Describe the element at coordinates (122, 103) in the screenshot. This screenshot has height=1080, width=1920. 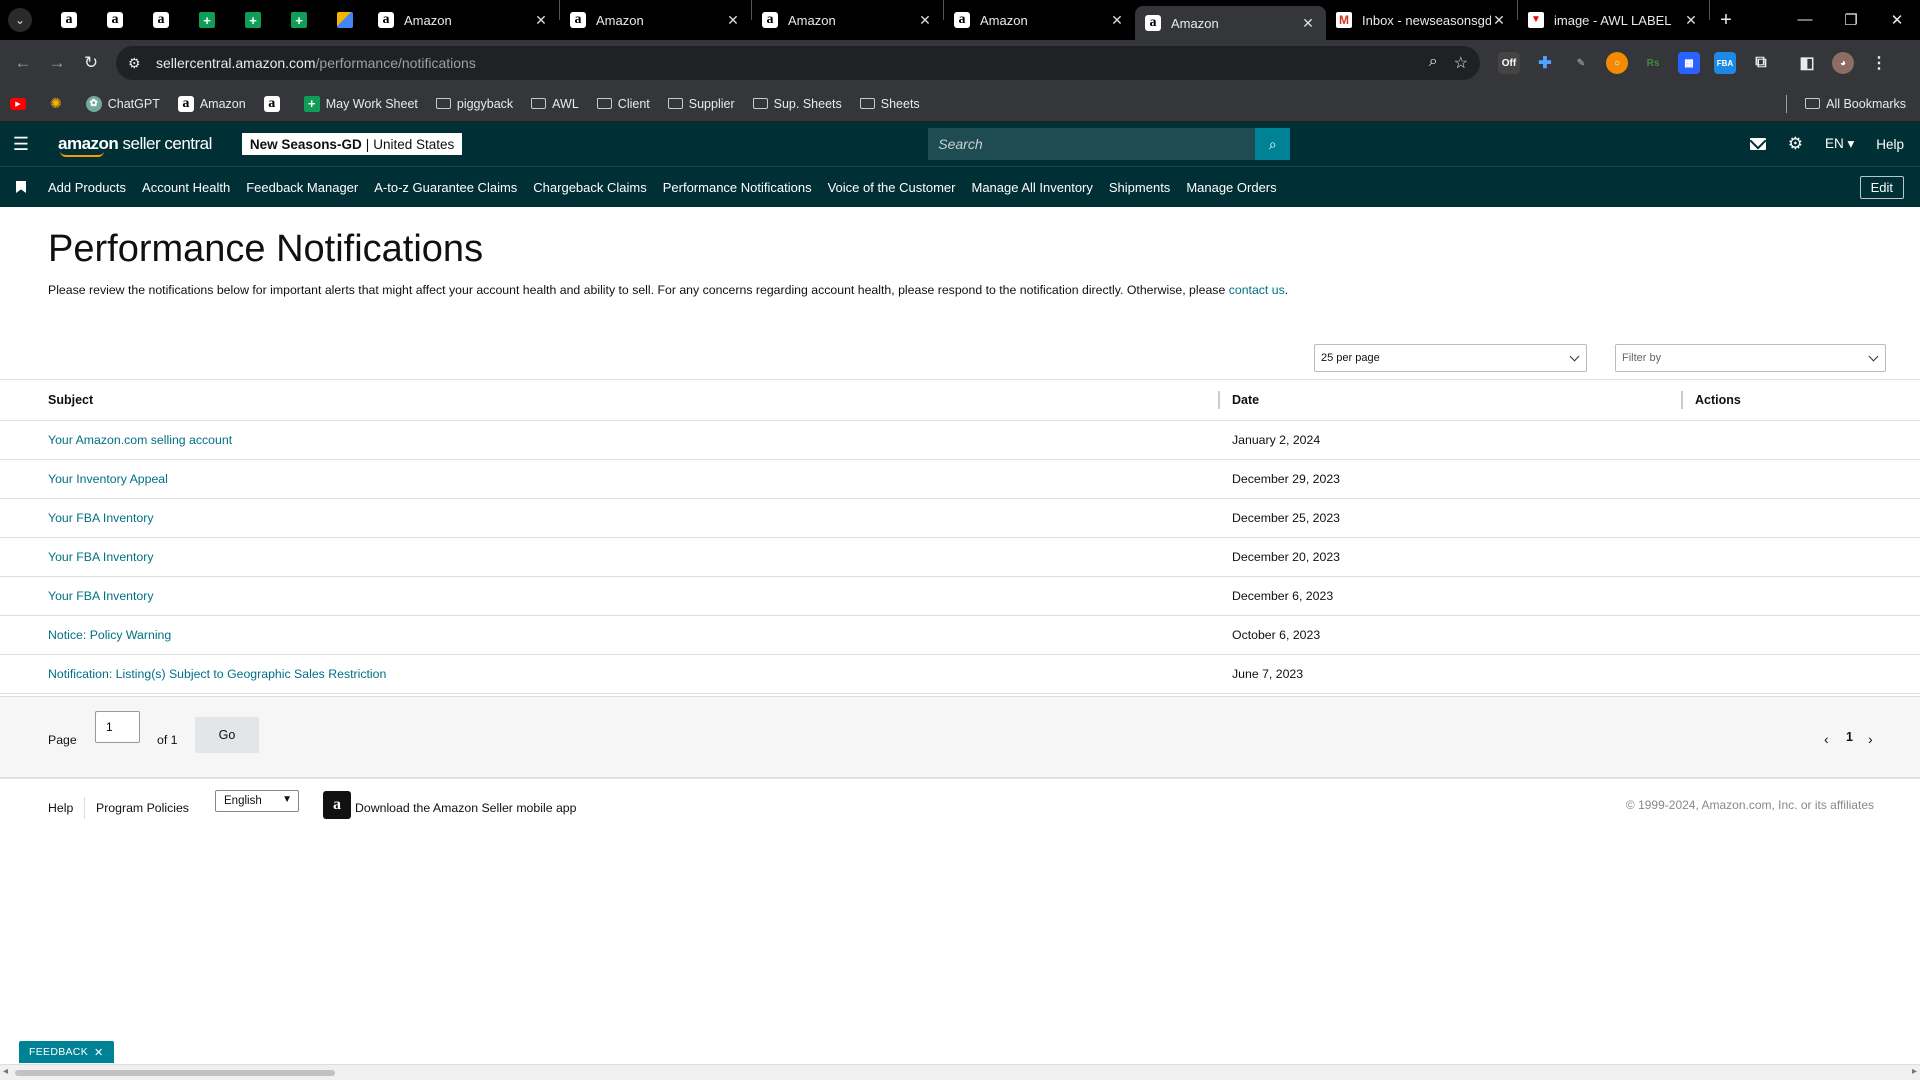
I see `bookmark-item: ✿ ChatGPT` at that location.